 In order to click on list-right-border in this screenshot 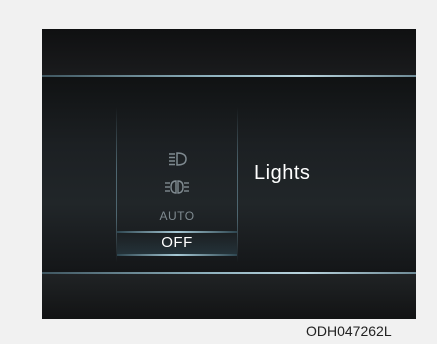, I will do `click(237, 184)`.